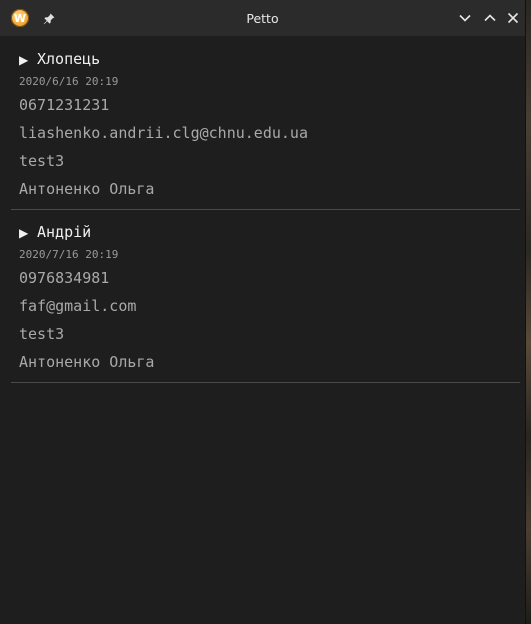 Image resolution: width=531 pixels, height=624 pixels. I want to click on close-icon, so click(513, 18).